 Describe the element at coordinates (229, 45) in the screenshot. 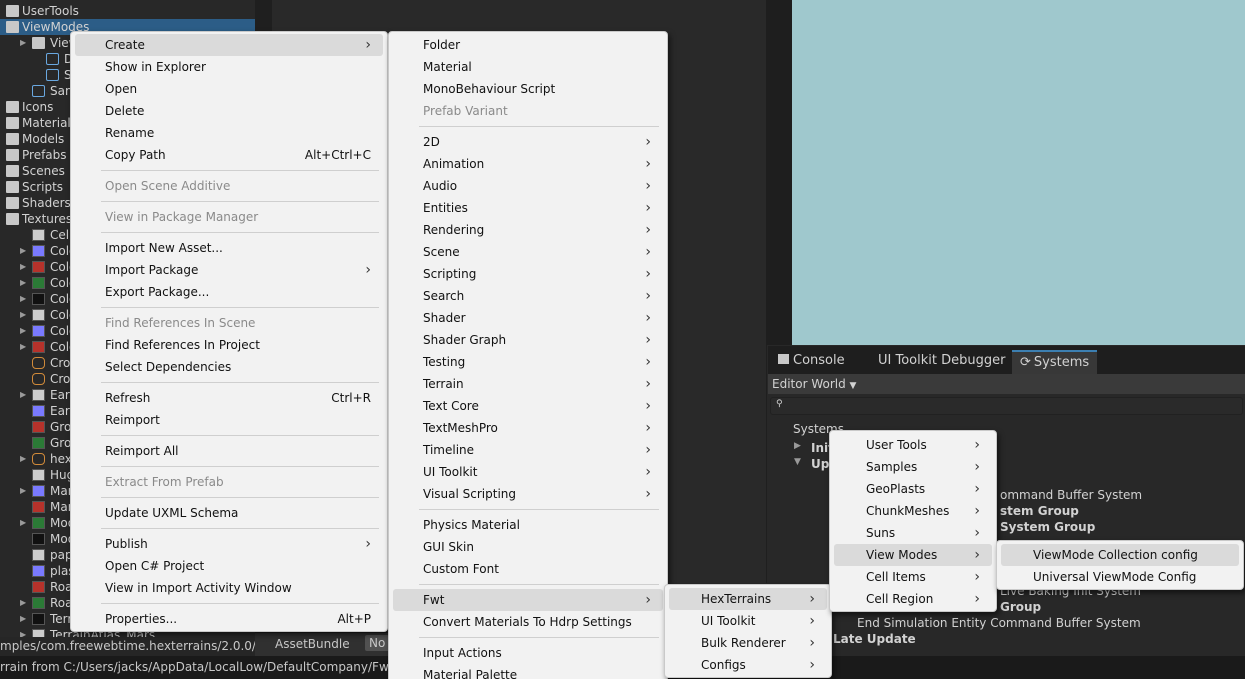

I see `menu-item-create: Create ›` at that location.